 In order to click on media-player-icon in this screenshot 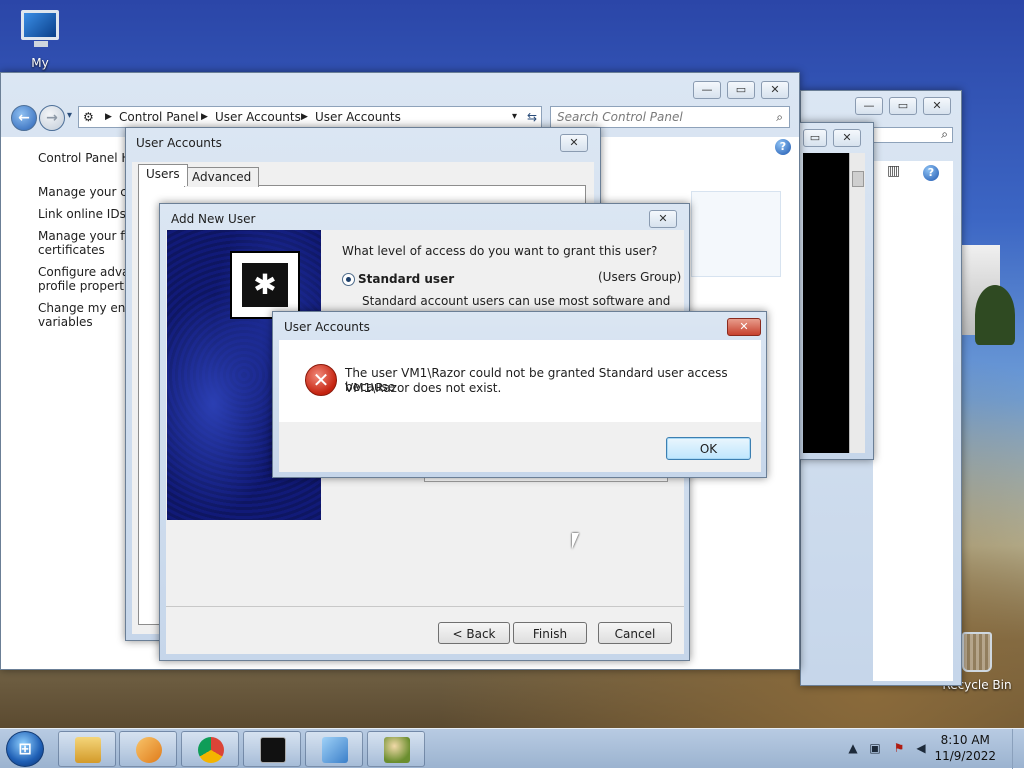, I will do `click(149, 750)`.